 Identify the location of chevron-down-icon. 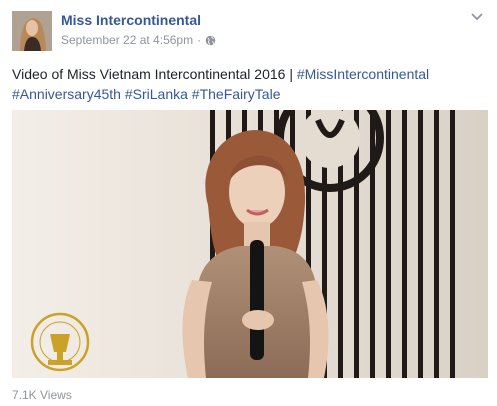
(477, 16).